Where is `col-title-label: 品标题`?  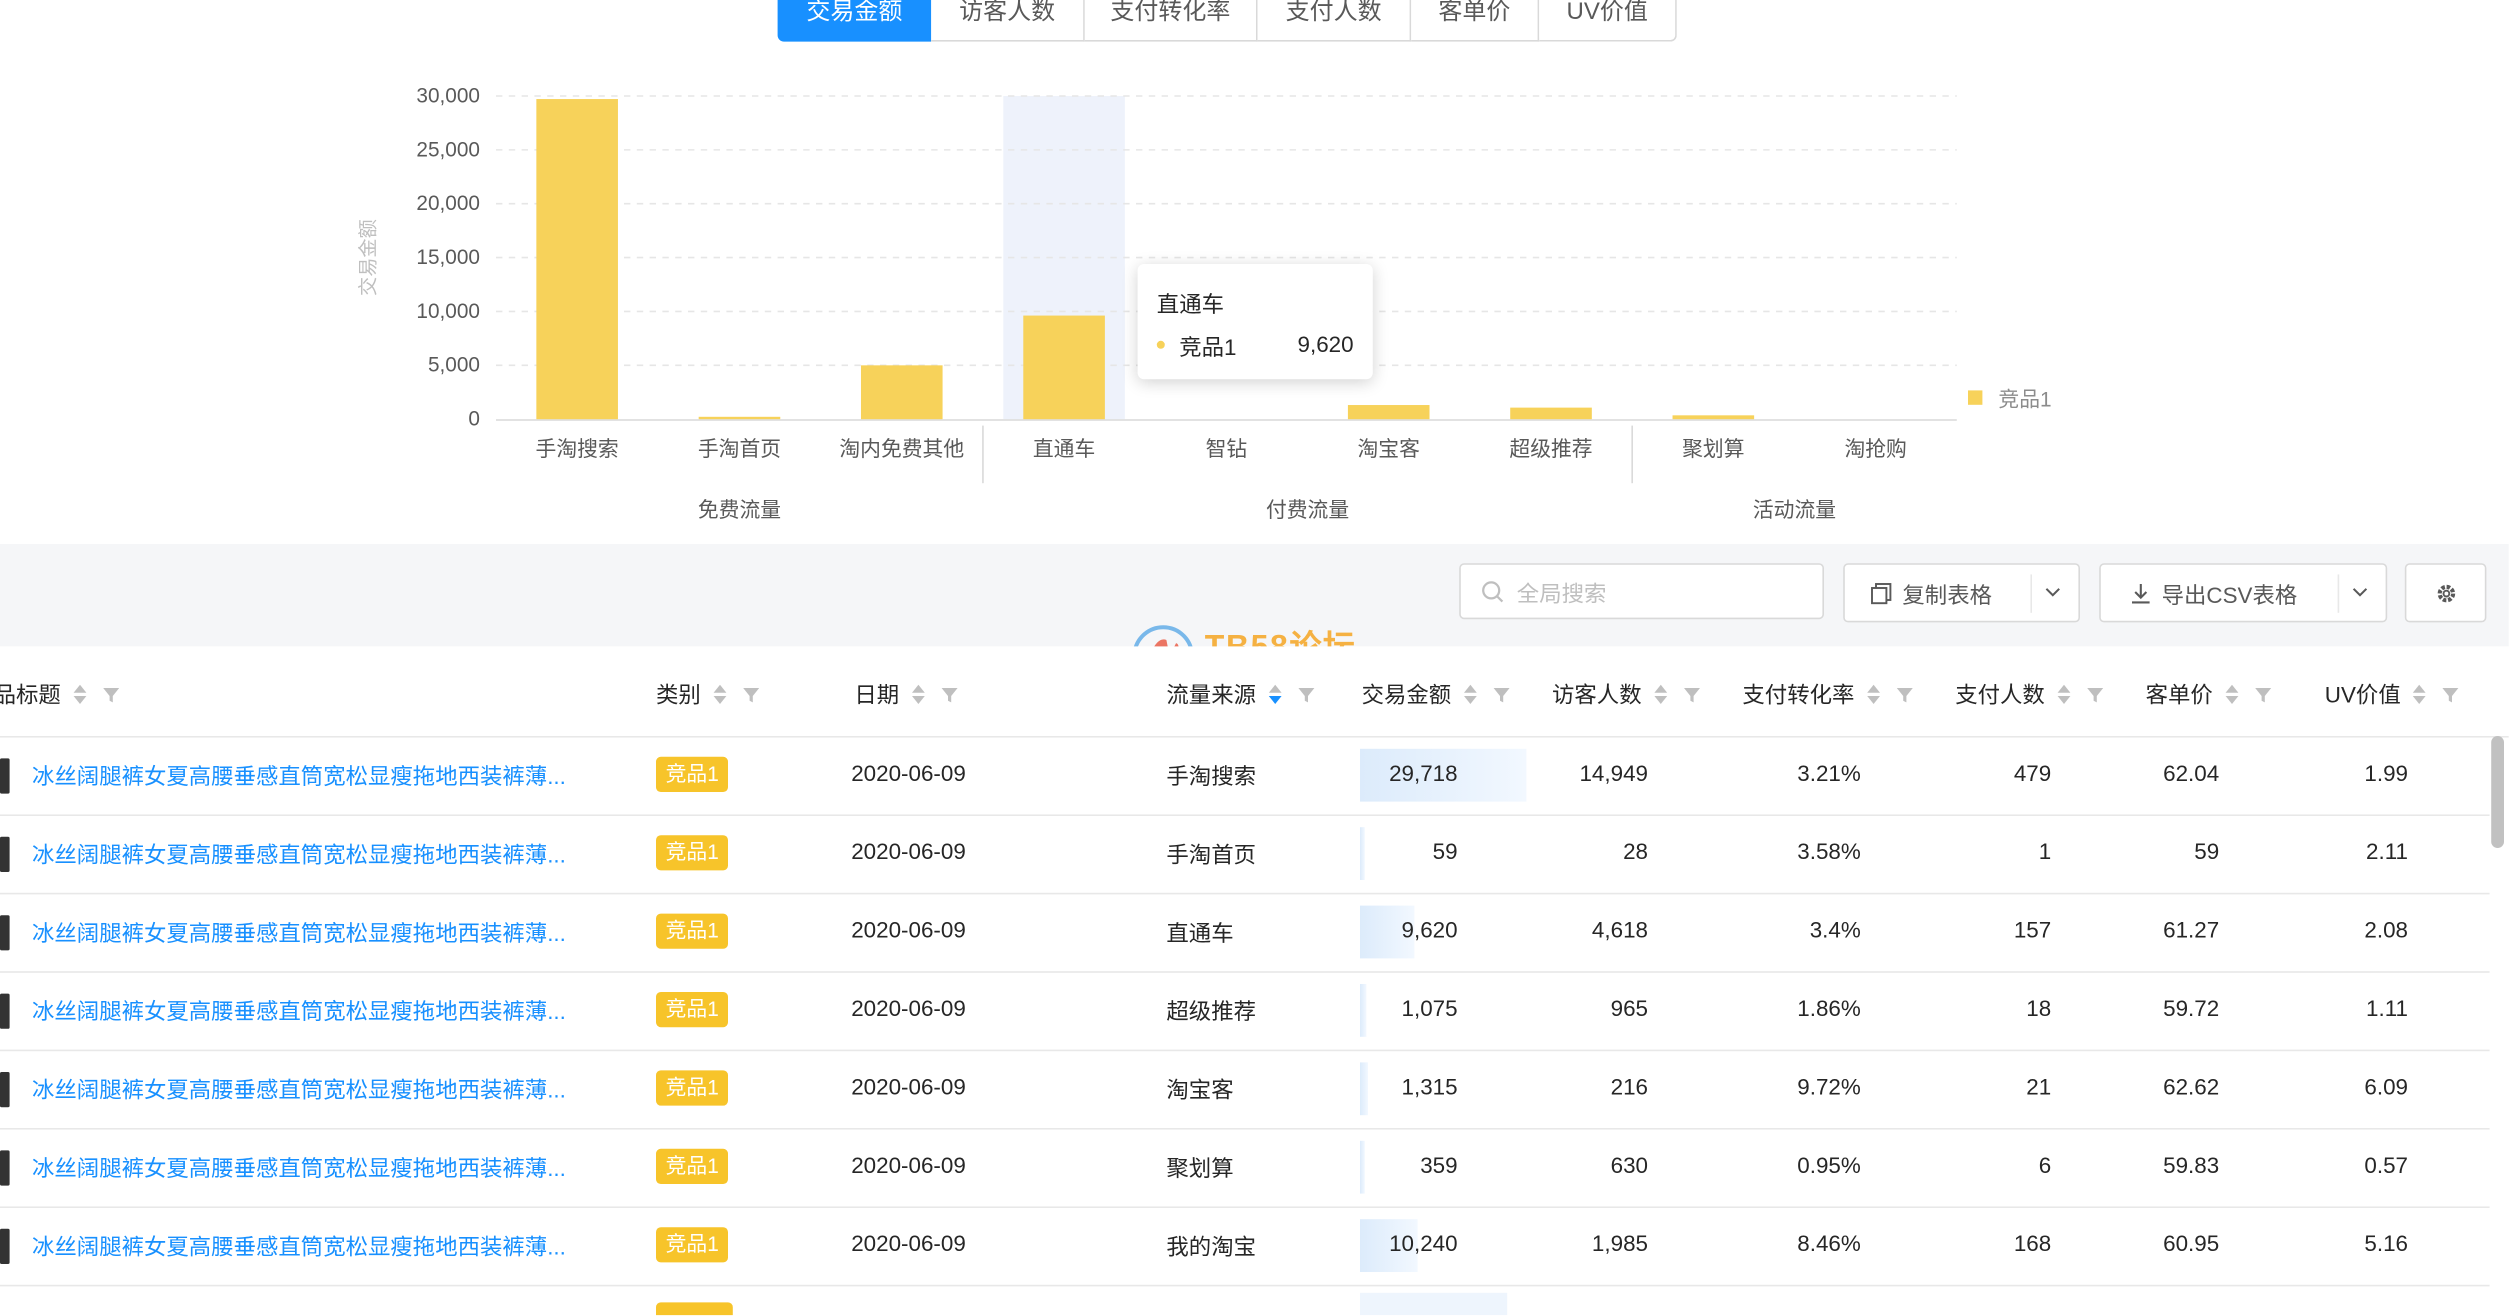
col-title-label: 品标题 is located at coordinates (30, 694).